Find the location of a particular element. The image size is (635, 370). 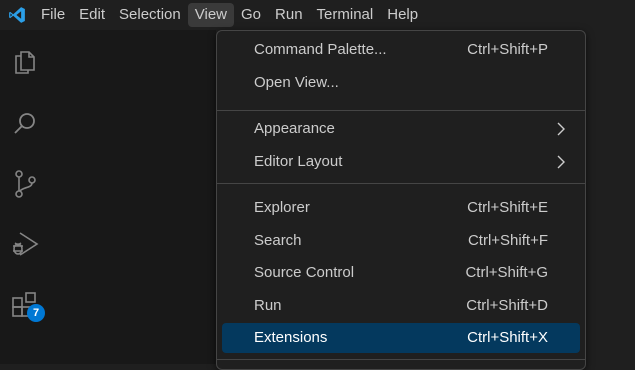

menu-item-search: Search Ctrl+Shift+F is located at coordinates (401, 241).